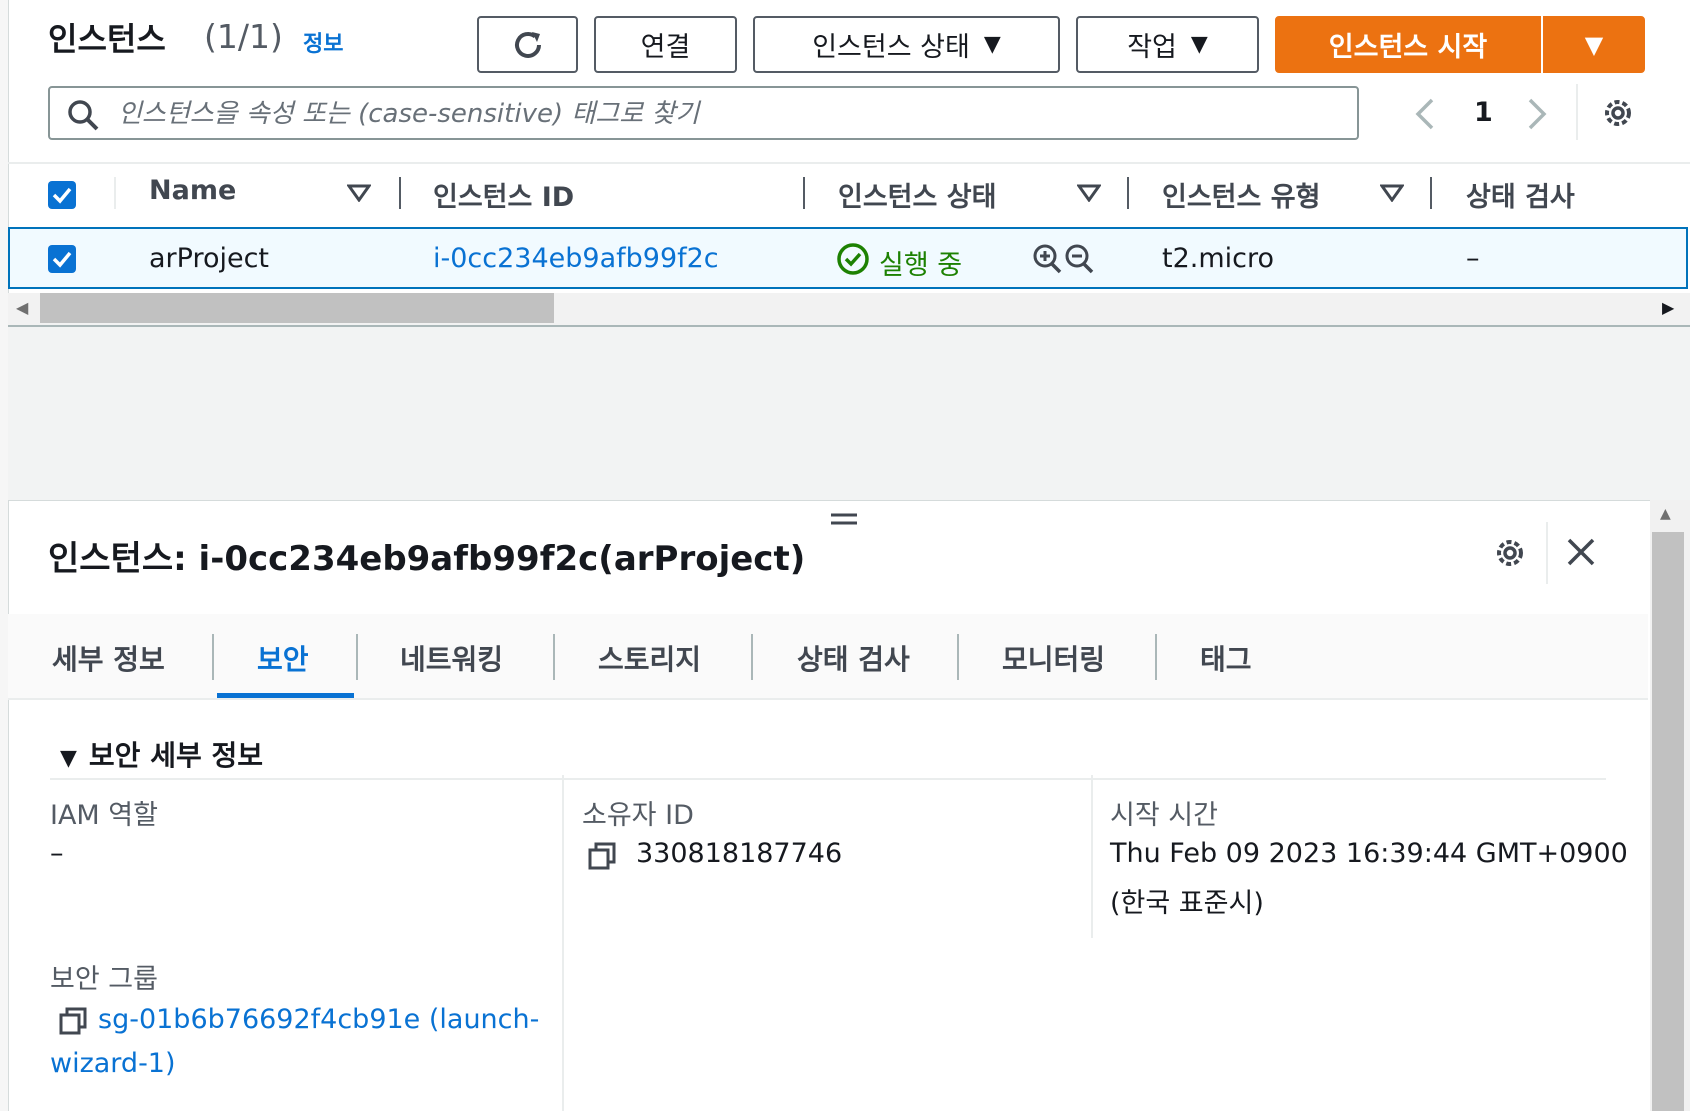 The height and width of the screenshot is (1111, 1707). What do you see at coordinates (113, 1063) in the screenshot?
I see `security-group-link-cont: wizard-1)` at bounding box center [113, 1063].